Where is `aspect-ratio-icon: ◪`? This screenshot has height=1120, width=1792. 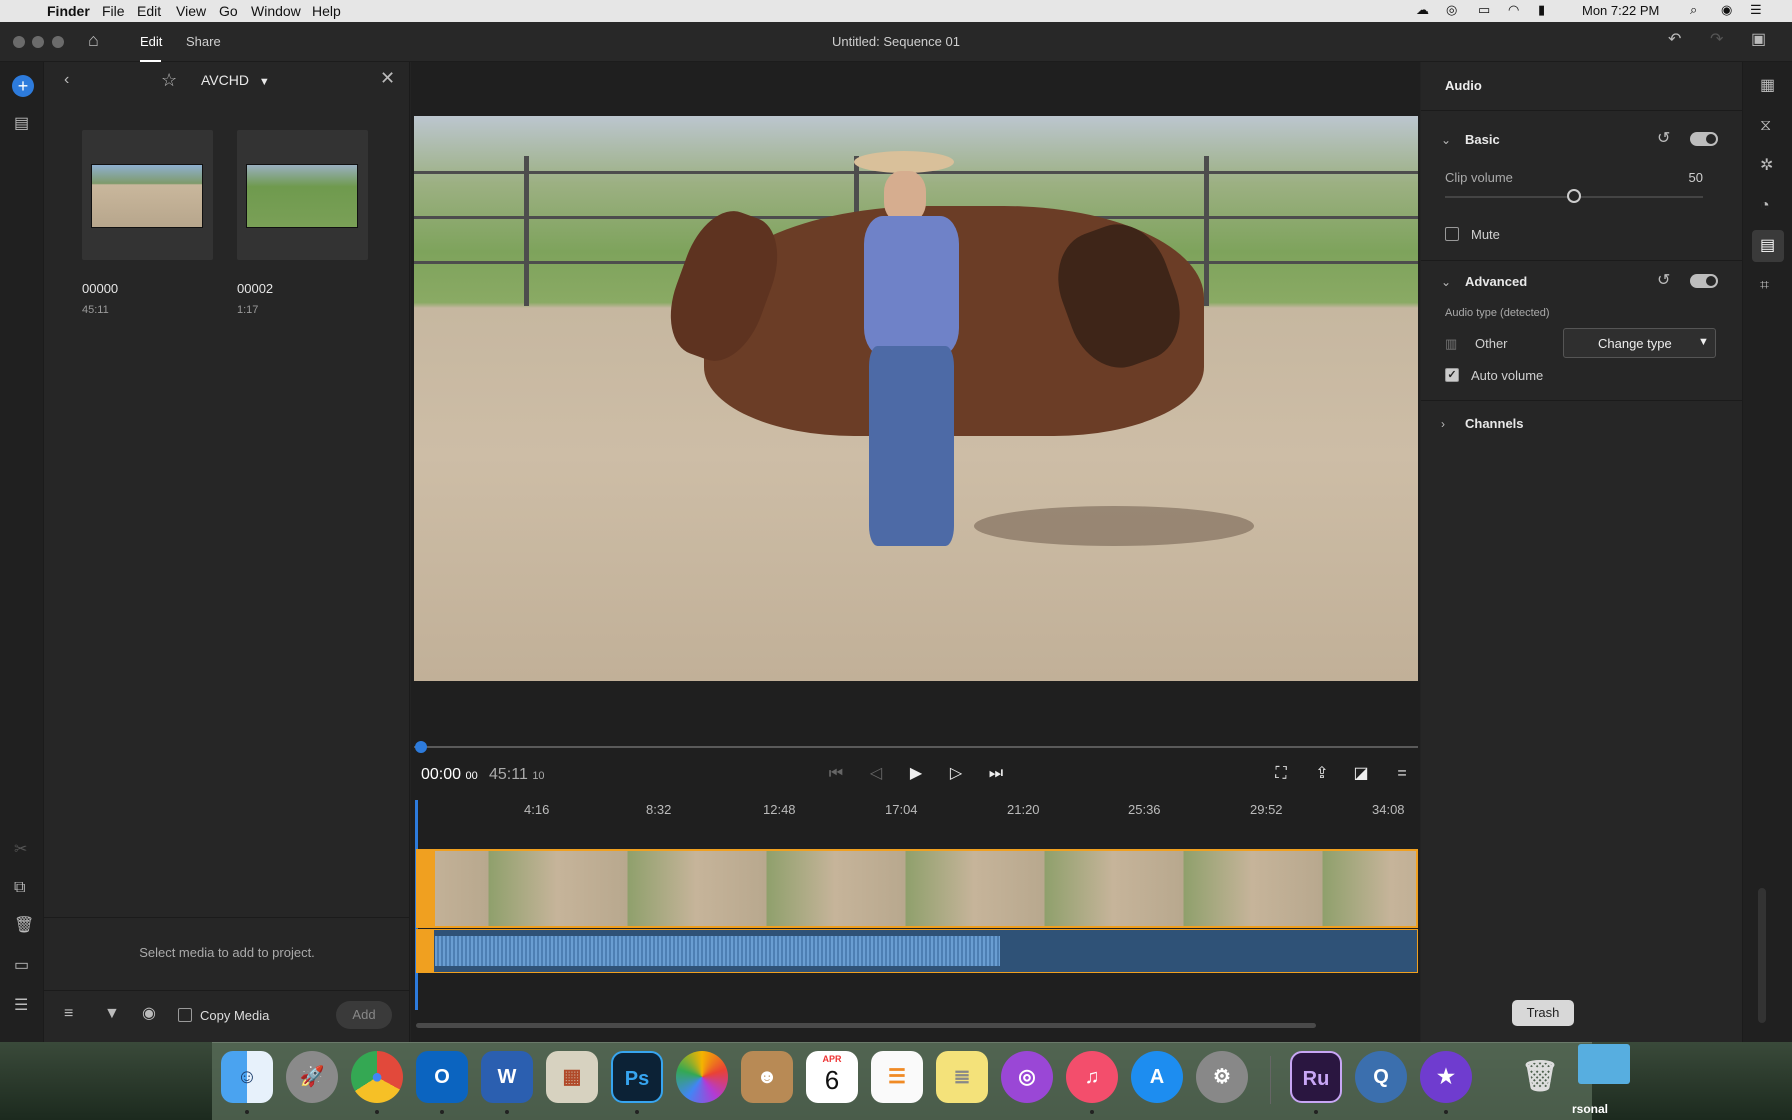
aspect-ratio-icon: ◪ is located at coordinates (1361, 774).